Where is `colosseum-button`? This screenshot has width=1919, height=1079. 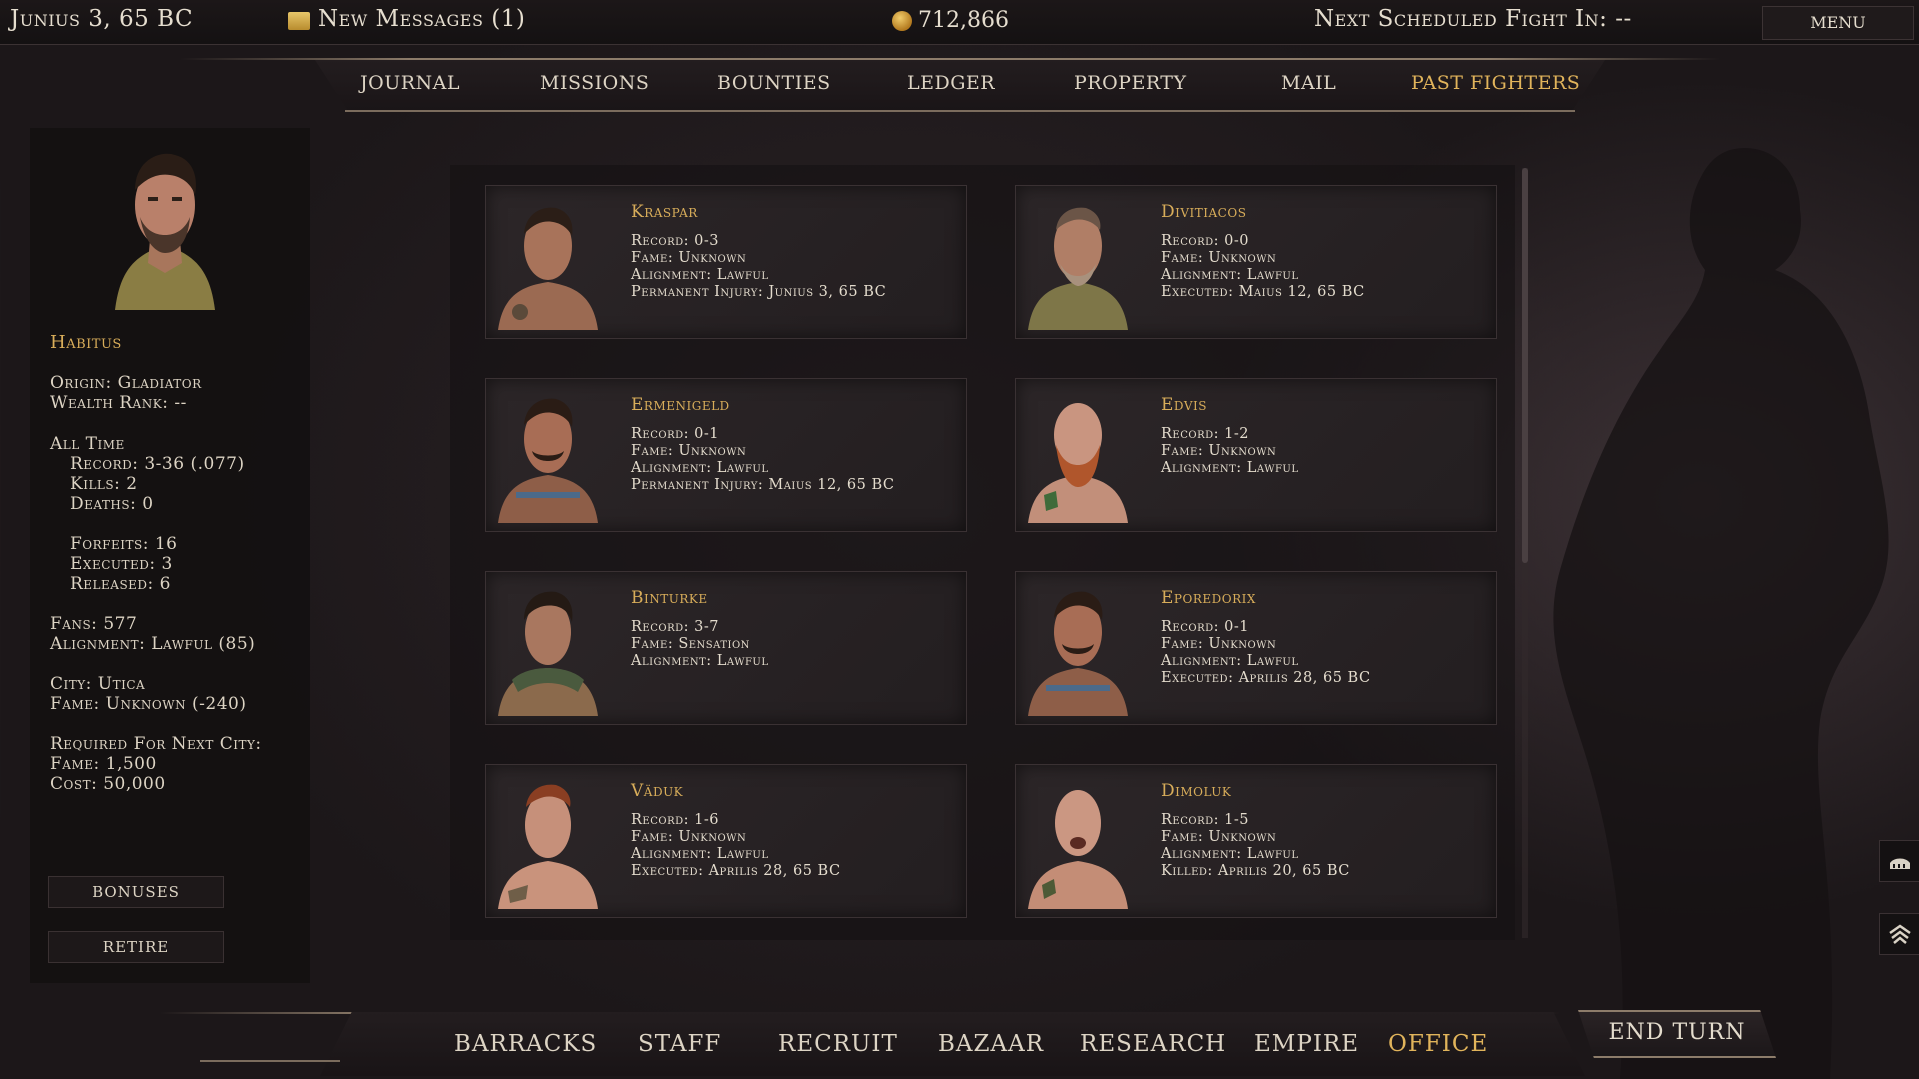
colosseum-button is located at coordinates (1899, 861).